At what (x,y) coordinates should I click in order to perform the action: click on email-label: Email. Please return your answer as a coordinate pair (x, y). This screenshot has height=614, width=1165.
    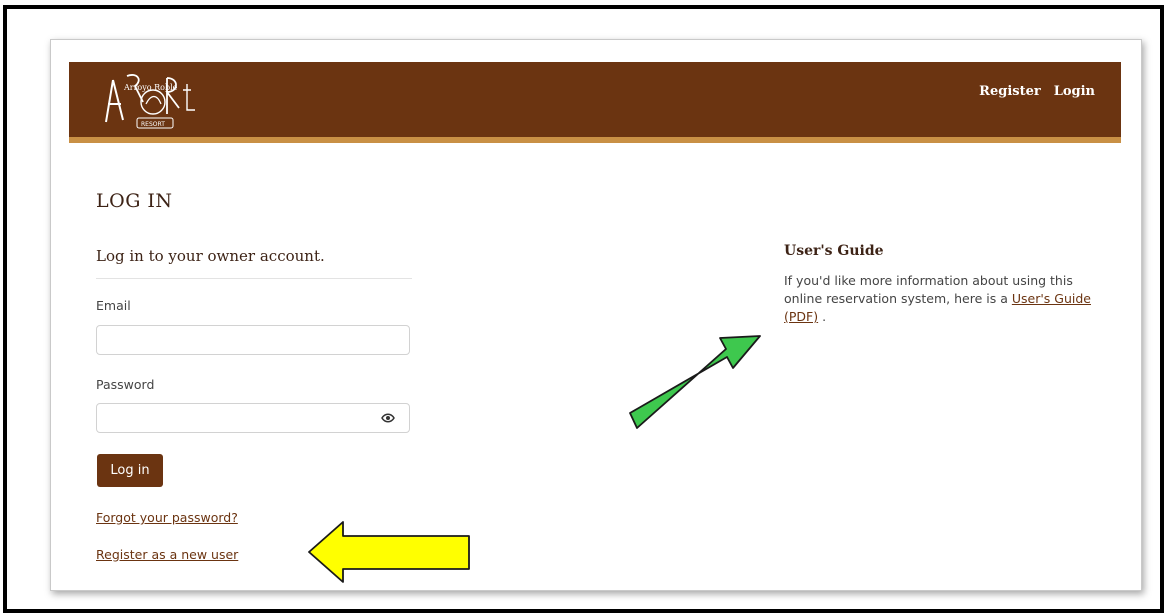
    Looking at the image, I should click on (113, 305).